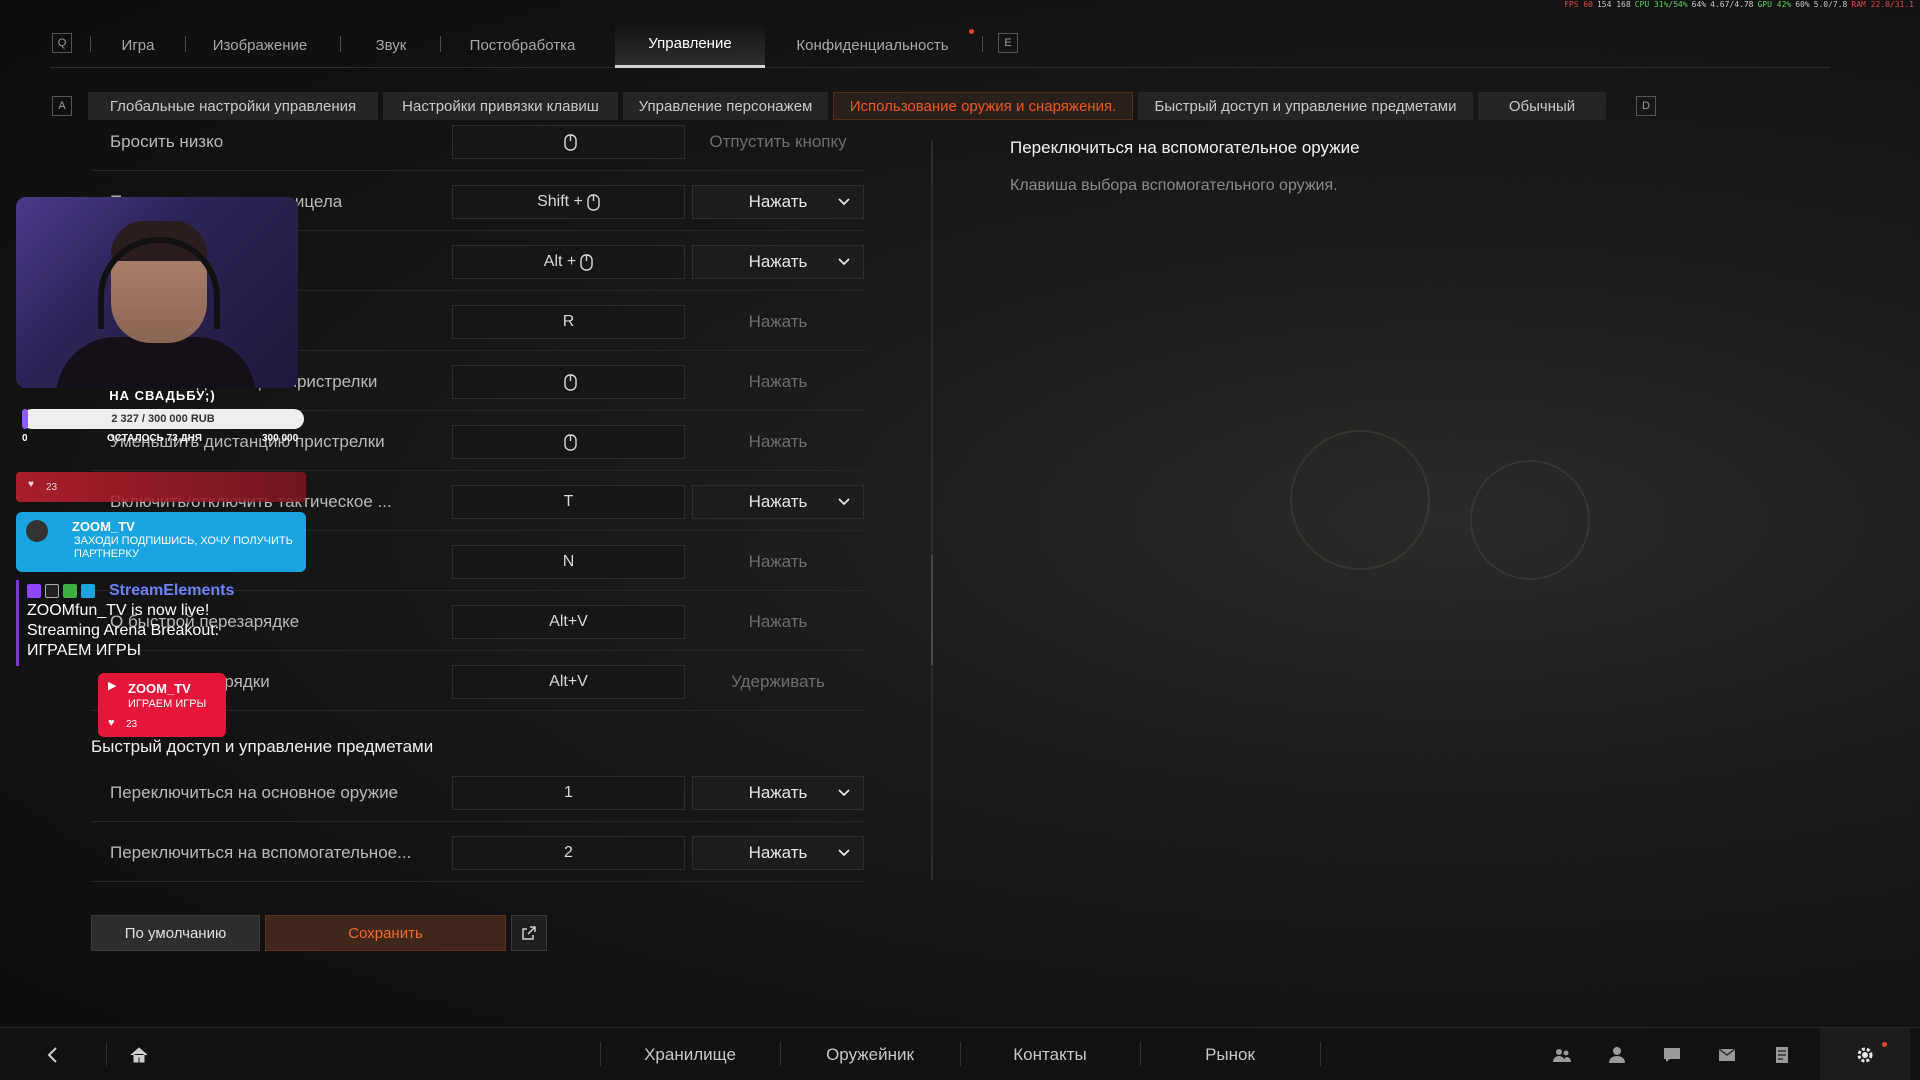 This screenshot has height=1080, width=1920. What do you see at coordinates (983, 106) in the screenshot?
I see `subtab-weapons-equipment: Использование оружия и снаряжения.` at bounding box center [983, 106].